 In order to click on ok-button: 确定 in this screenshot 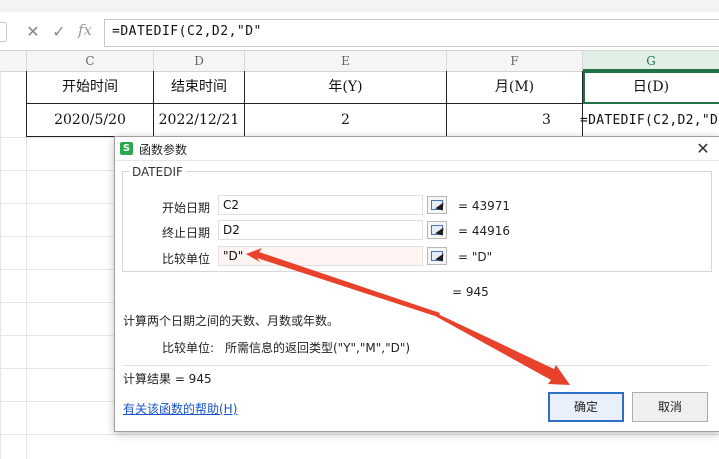, I will do `click(586, 407)`.